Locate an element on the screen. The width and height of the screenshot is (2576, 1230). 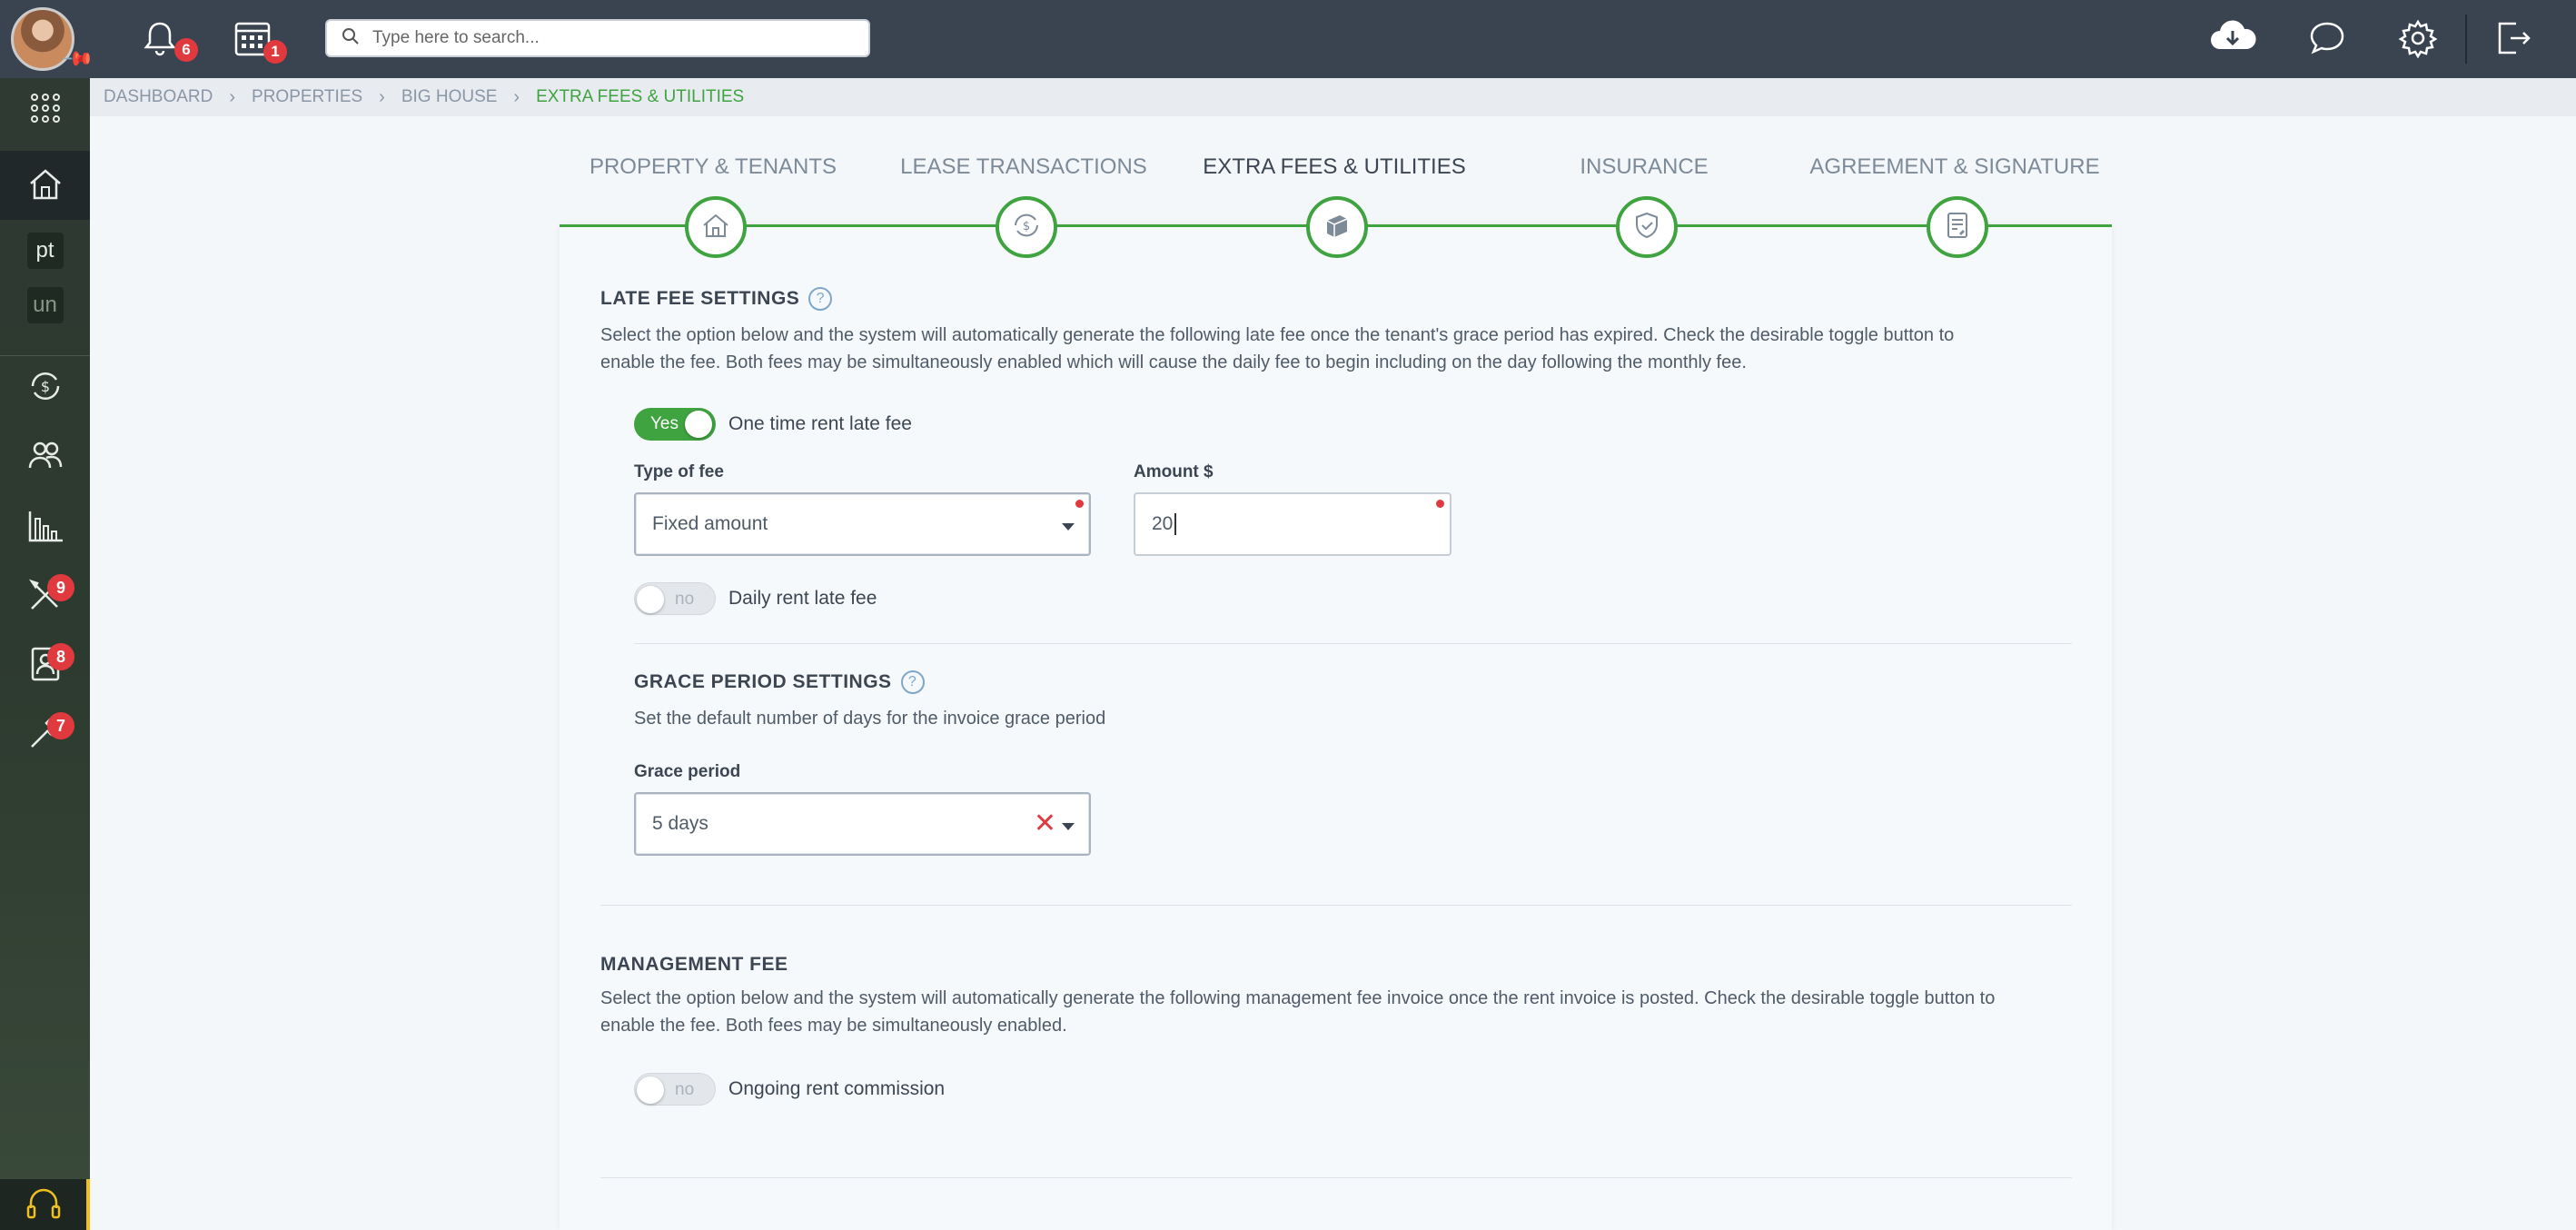
one-time-late-fee-toggle: Yes is located at coordinates (675, 425).